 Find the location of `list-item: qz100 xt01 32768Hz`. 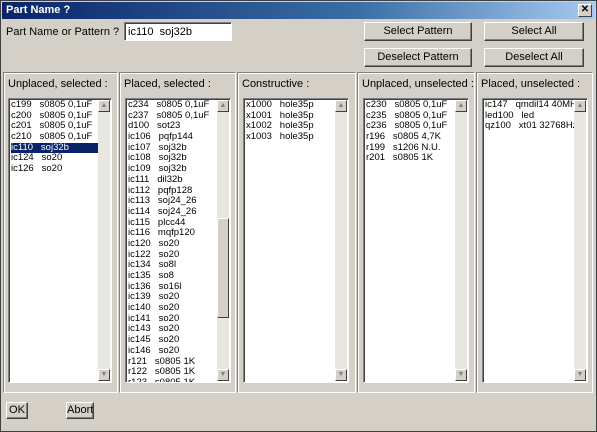

list-item: qz100 xt01 32768Hz is located at coordinates (535, 126).